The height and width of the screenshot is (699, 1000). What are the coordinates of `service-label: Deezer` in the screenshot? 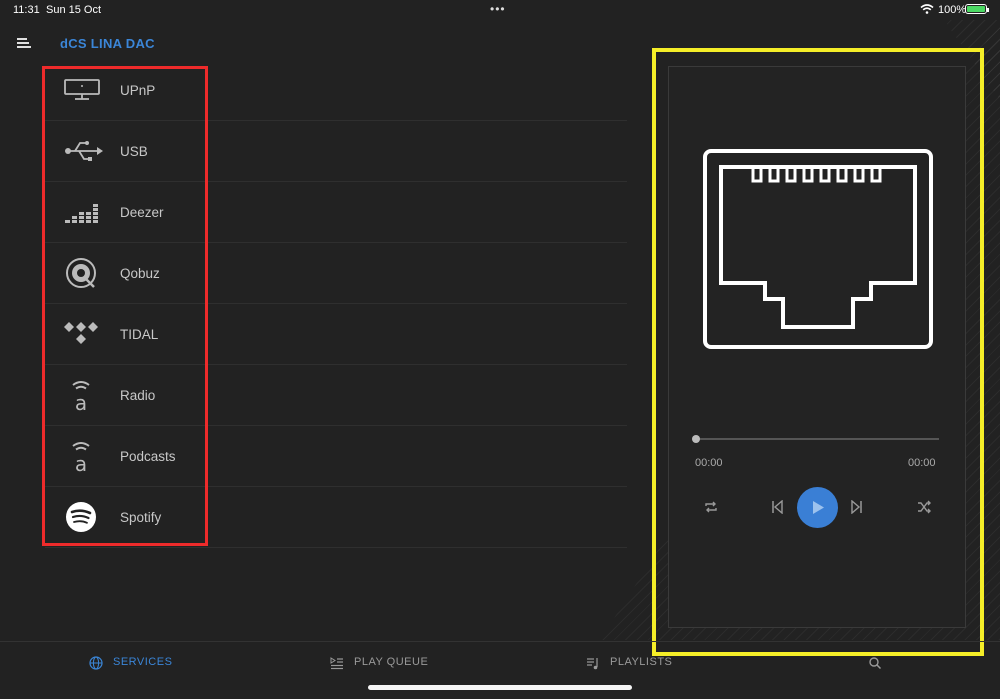 It's located at (142, 212).